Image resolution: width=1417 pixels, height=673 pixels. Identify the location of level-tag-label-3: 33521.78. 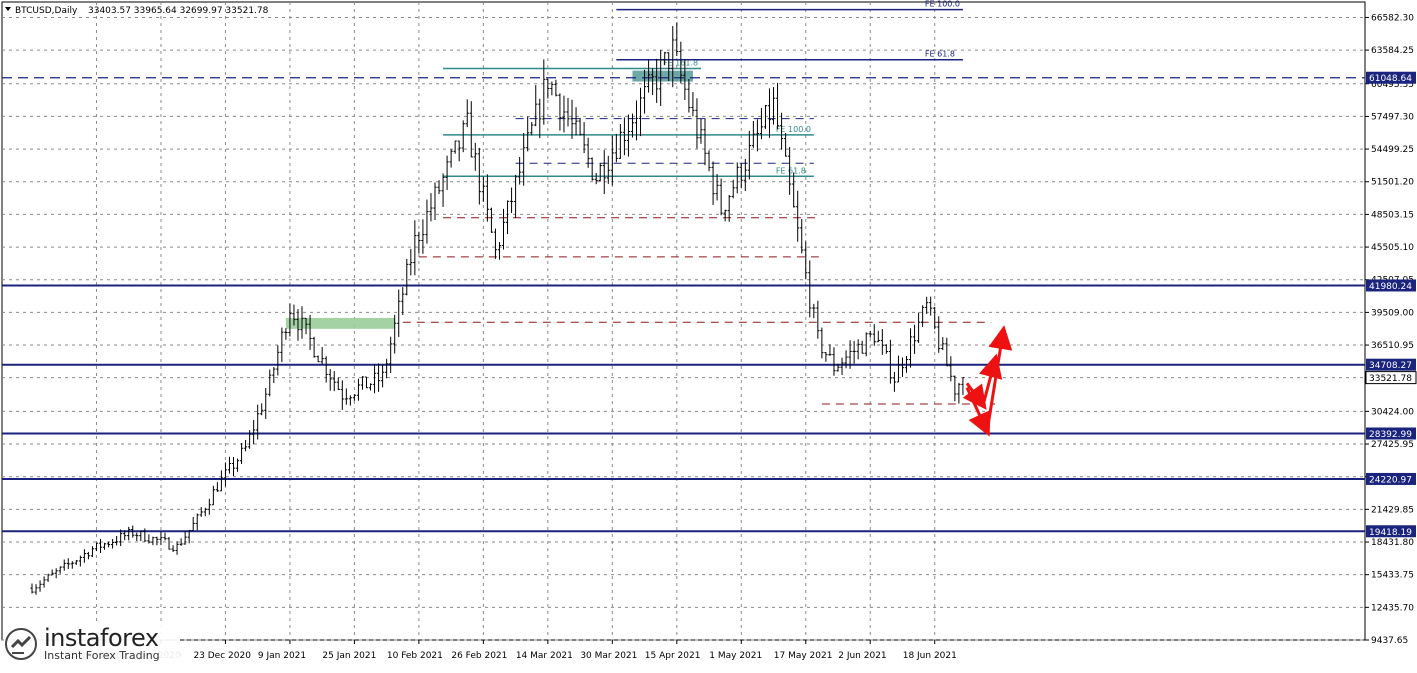
(1390, 379).